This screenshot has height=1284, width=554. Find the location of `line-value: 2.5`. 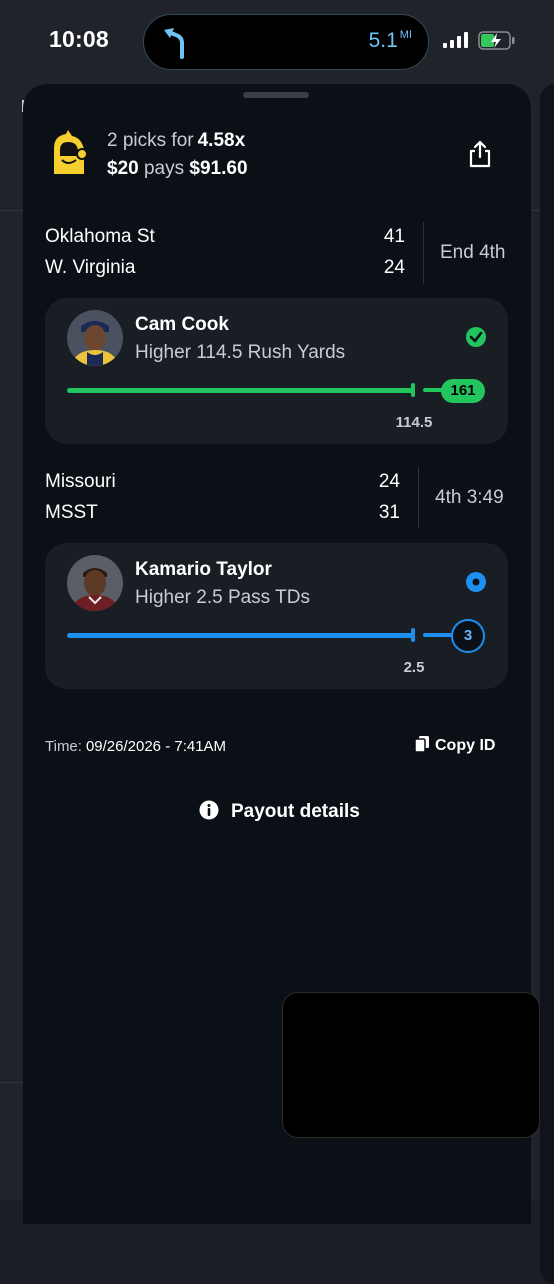

line-value: 2.5 is located at coordinates (414, 667).